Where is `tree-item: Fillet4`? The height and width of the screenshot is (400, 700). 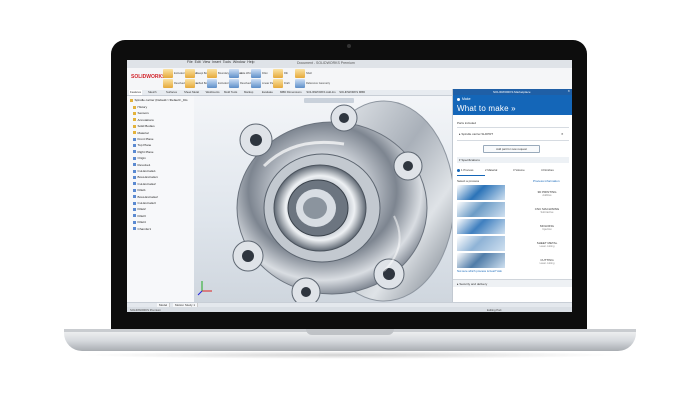
tree-item: Fillet4 is located at coordinates (139, 222).